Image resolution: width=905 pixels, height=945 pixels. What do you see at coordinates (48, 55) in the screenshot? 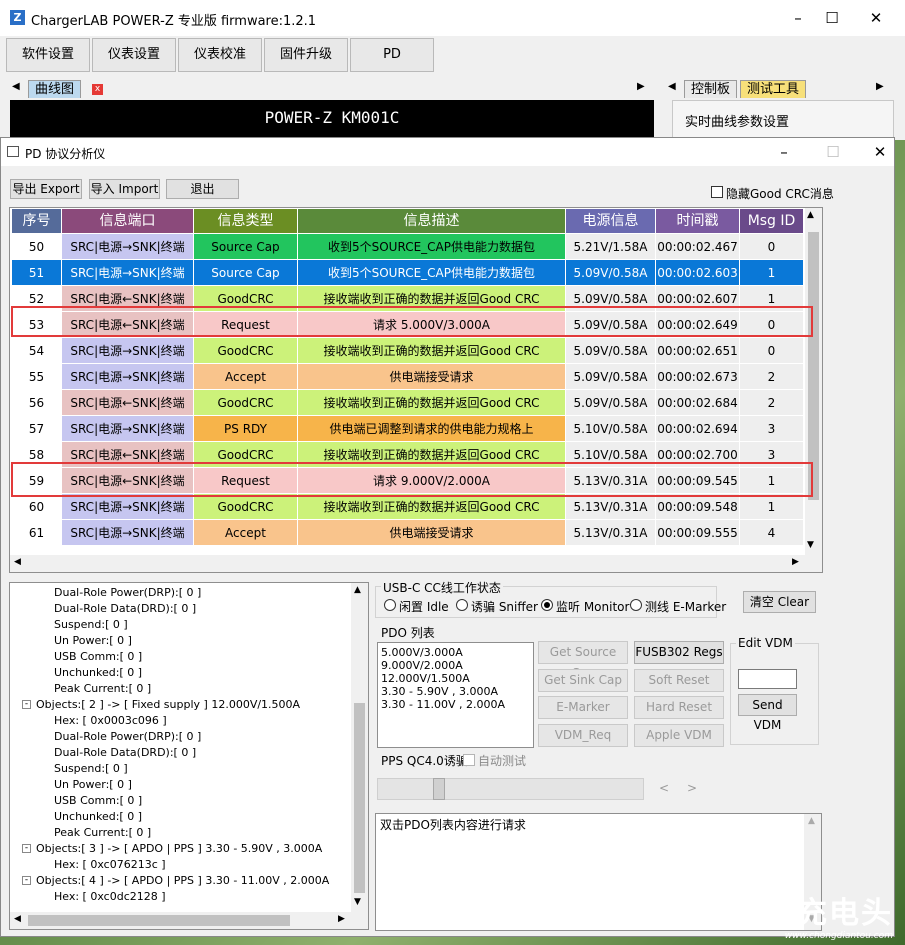
I see `software-settings-button: 软件设置` at bounding box center [48, 55].